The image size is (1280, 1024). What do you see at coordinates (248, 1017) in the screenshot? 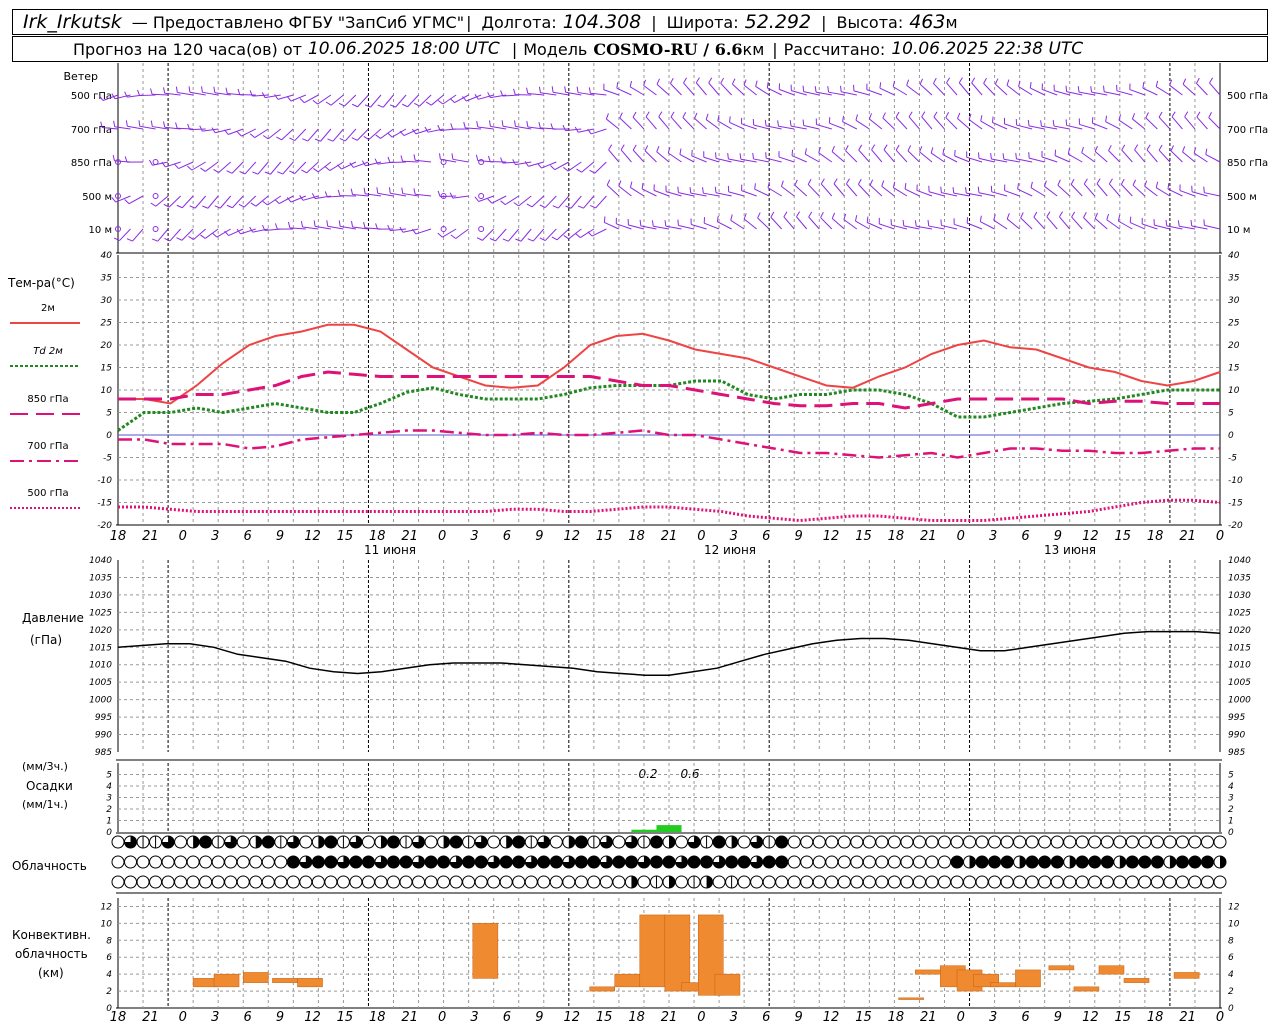
I see `hour-tick-label-bottom: 6` at bounding box center [248, 1017].